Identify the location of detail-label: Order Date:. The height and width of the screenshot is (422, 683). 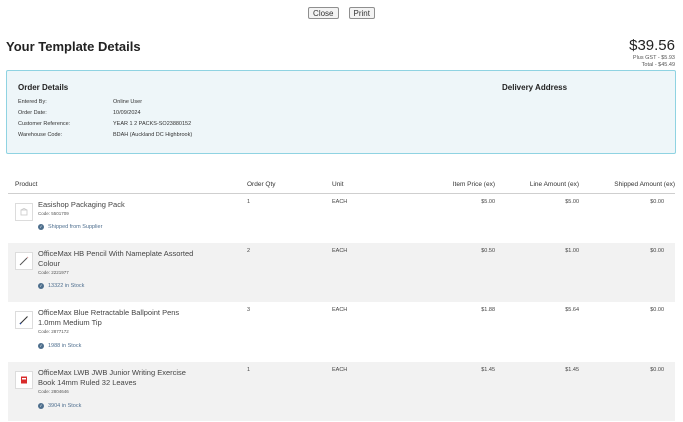
(32, 113).